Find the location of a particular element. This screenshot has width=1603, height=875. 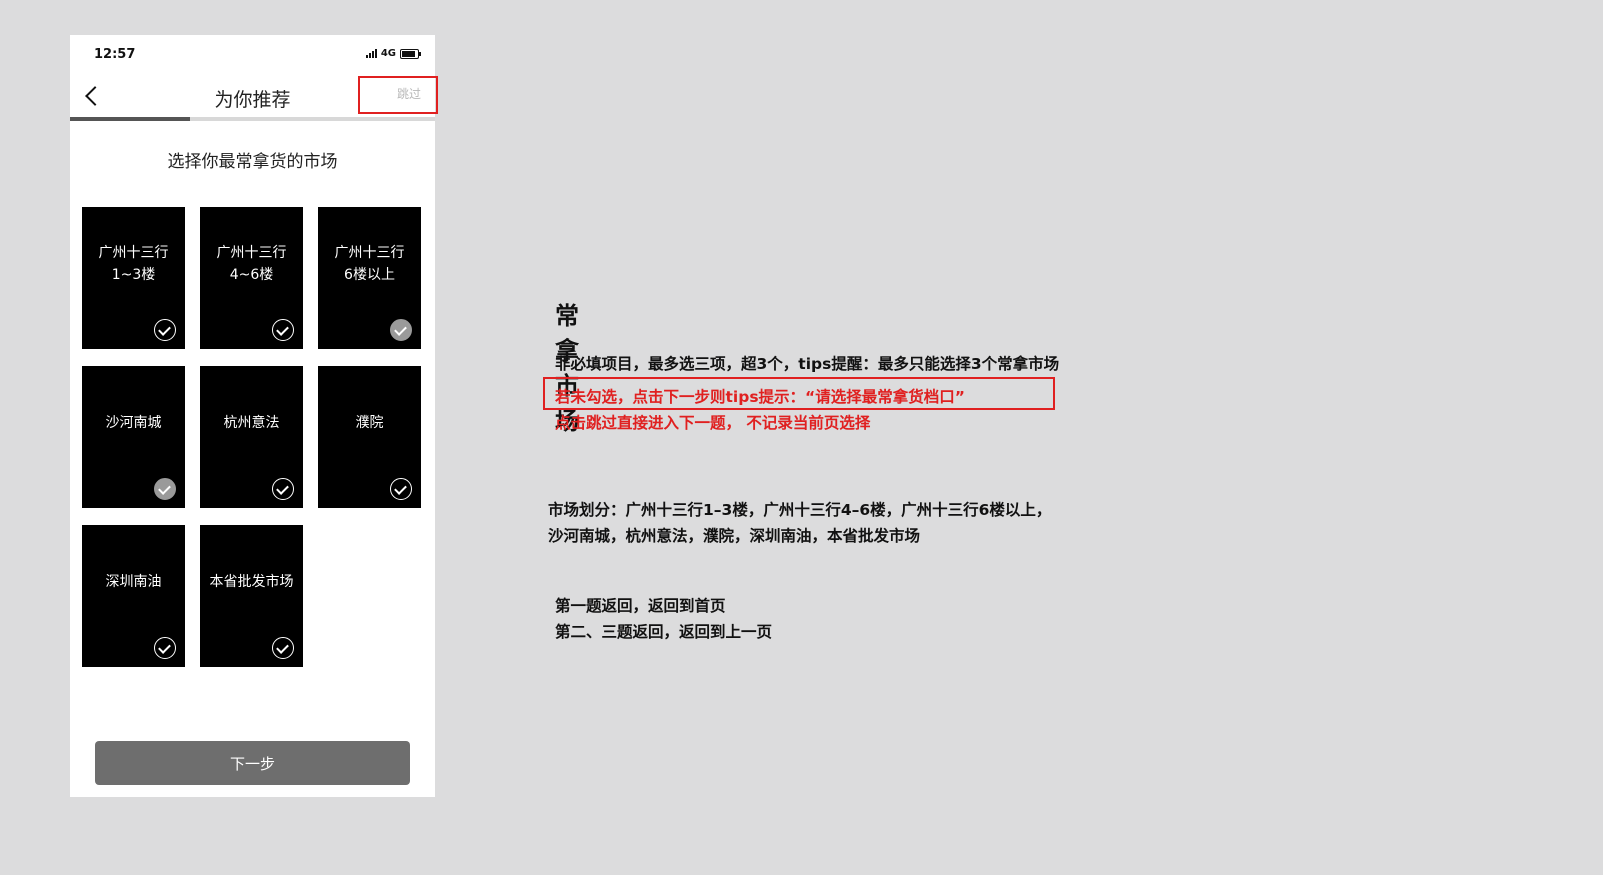

market-tile: 沙河南城 is located at coordinates (133, 437).